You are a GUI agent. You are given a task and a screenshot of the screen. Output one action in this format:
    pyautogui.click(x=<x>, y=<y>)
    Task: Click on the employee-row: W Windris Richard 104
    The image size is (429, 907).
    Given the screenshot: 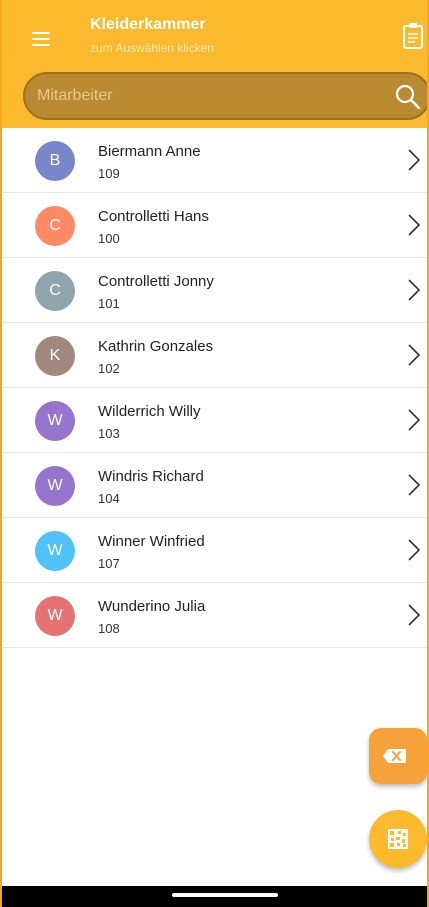 What is the action you would take?
    pyautogui.click(x=214, y=485)
    